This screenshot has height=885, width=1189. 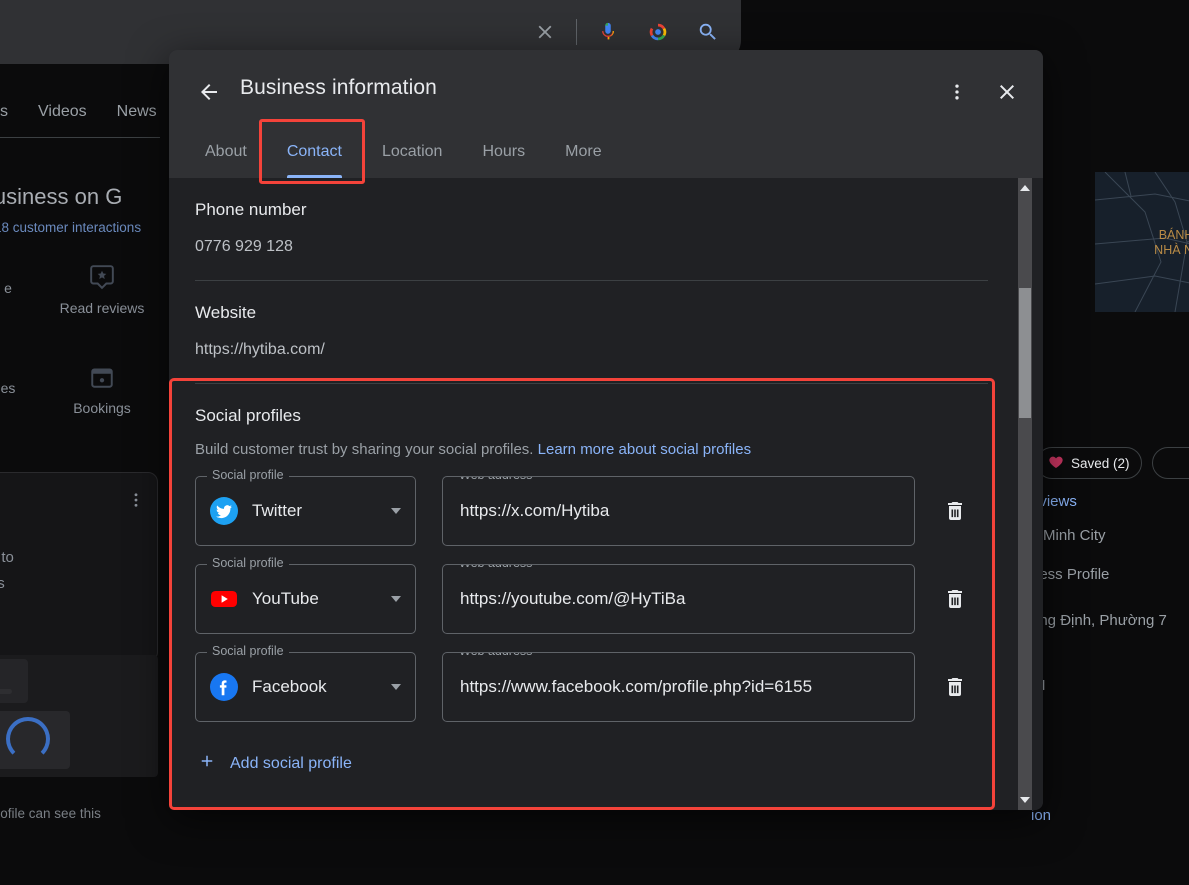 I want to click on bg-action-3-label: Bookings, so click(x=102, y=408).